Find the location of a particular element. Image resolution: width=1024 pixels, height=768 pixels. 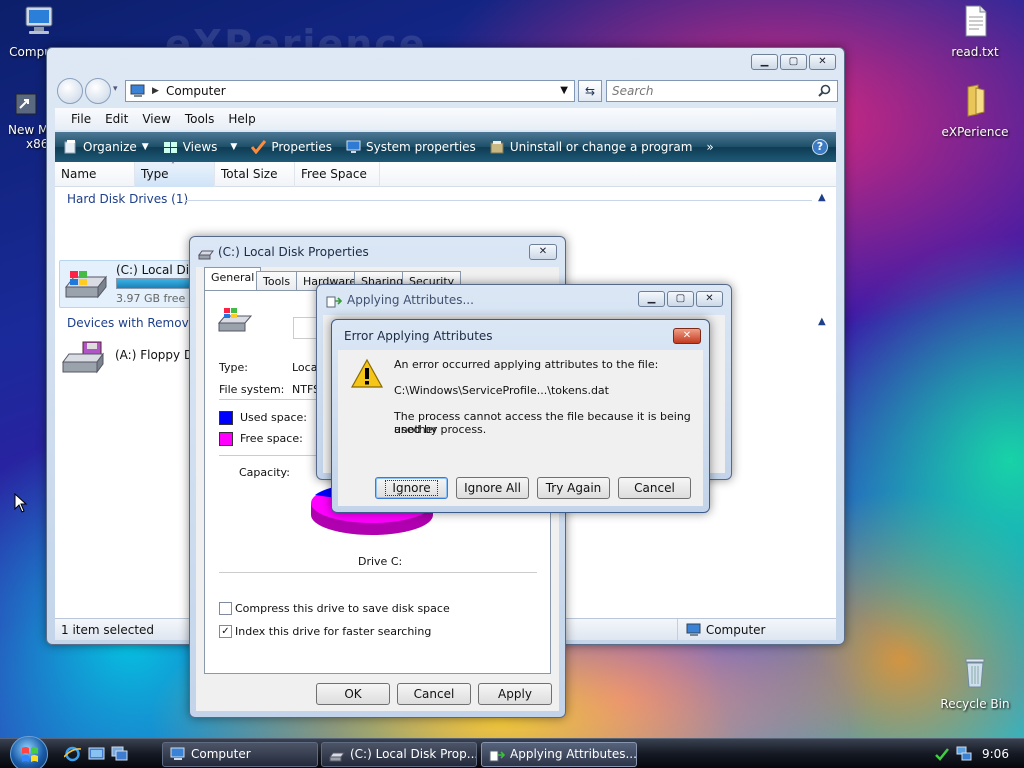

disk-small-icon is located at coordinates (337, 757).